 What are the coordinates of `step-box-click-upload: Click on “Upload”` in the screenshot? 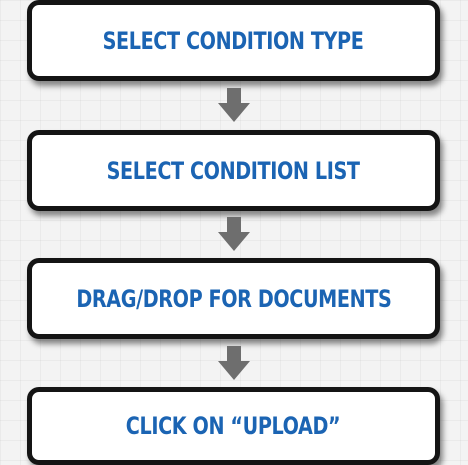 It's located at (233, 426).